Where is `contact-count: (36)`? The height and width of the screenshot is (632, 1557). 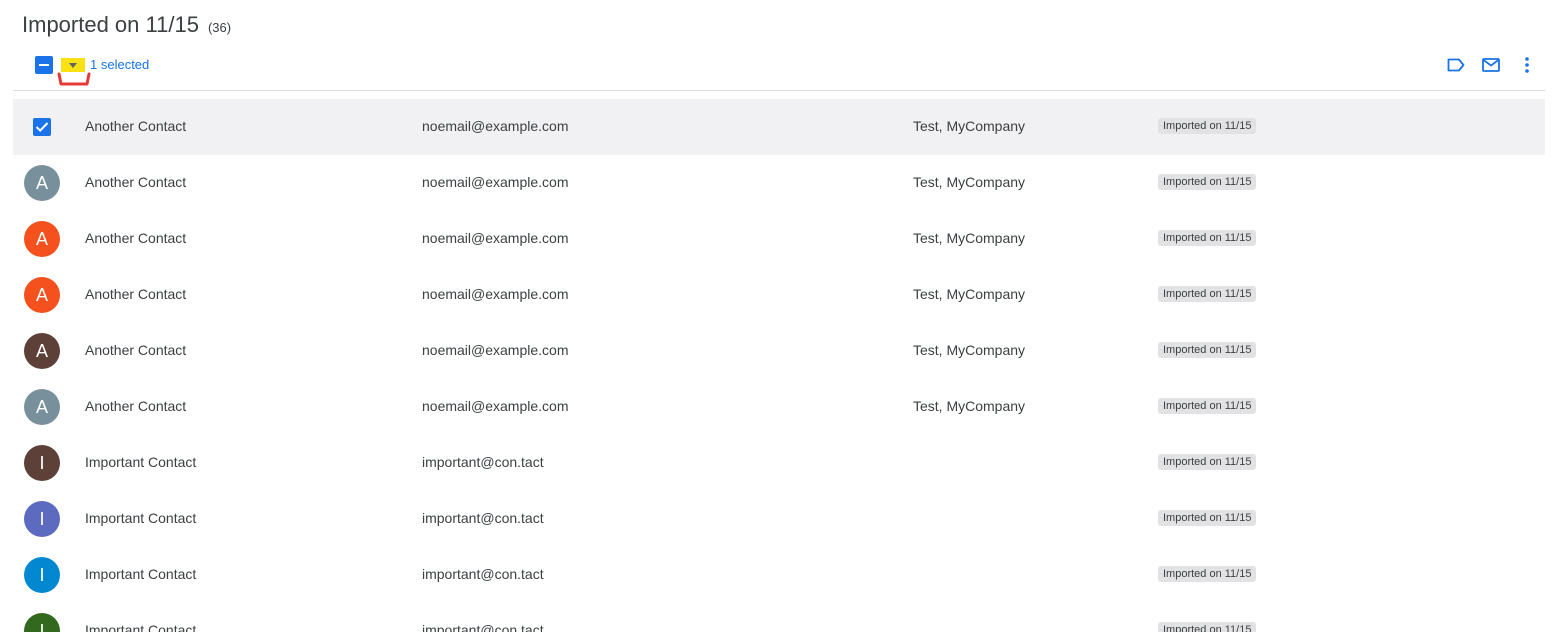
contact-count: (36) is located at coordinates (219, 27).